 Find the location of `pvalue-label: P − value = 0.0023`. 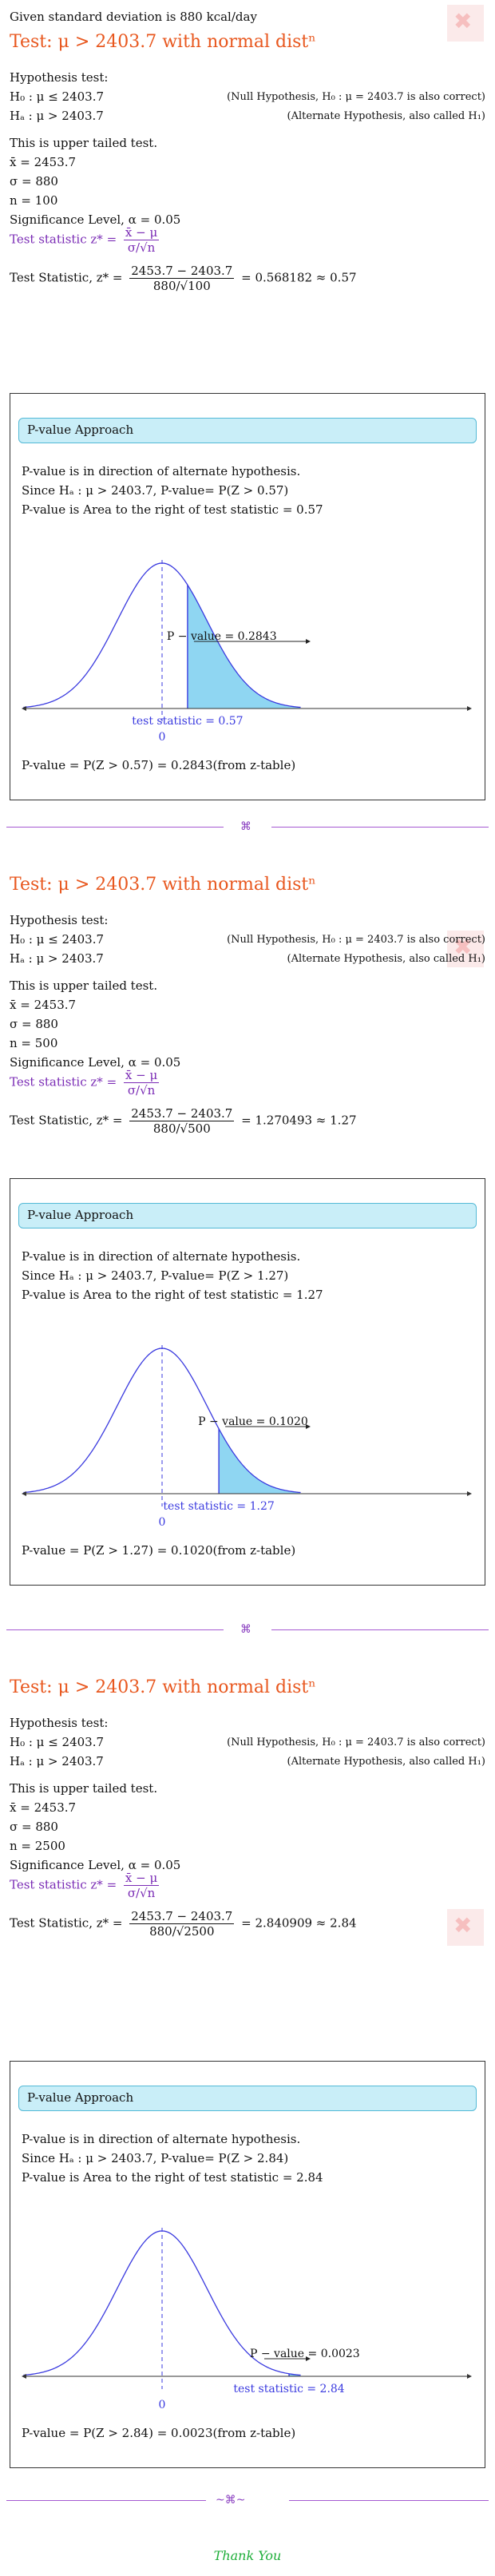

pvalue-label: P − value = 0.0023 is located at coordinates (305, 2354).